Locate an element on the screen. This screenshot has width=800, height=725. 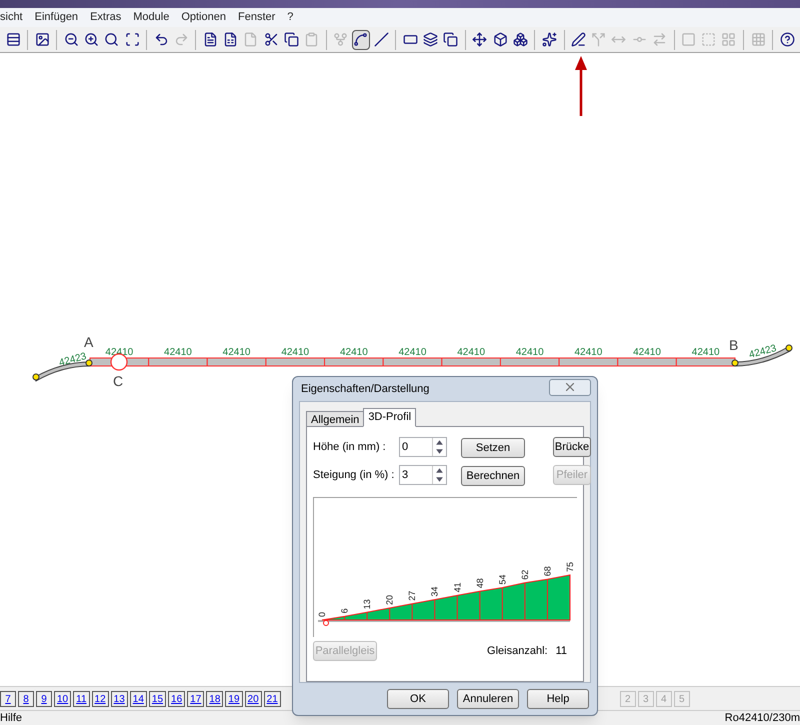
zoom-out-icon is located at coordinates (71, 39).